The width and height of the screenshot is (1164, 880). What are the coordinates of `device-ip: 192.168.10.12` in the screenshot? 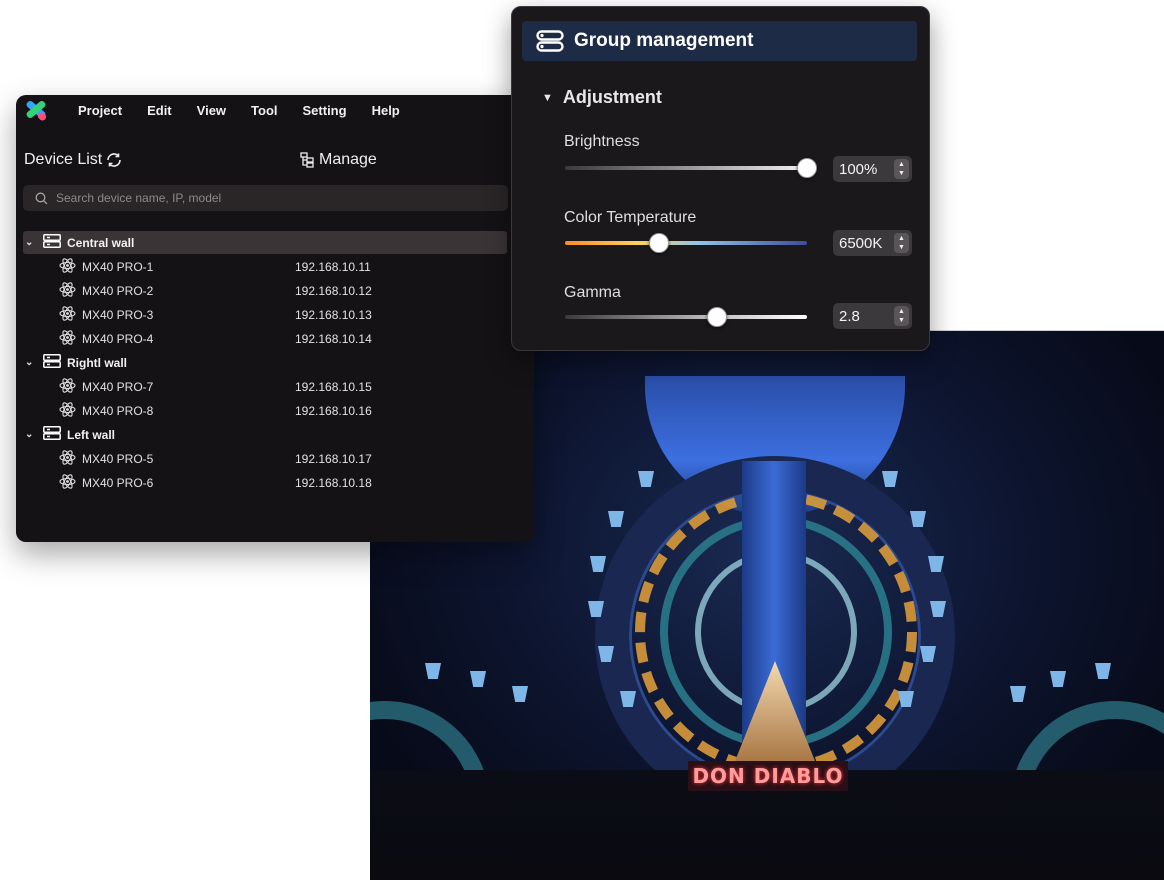 It's located at (333, 291).